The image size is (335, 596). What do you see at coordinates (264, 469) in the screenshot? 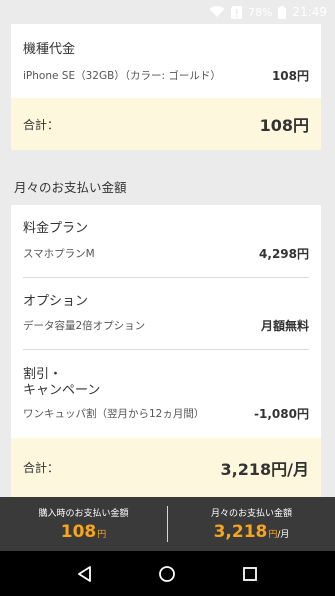
I see `monthly-total-value: 3,218円/月` at bounding box center [264, 469].